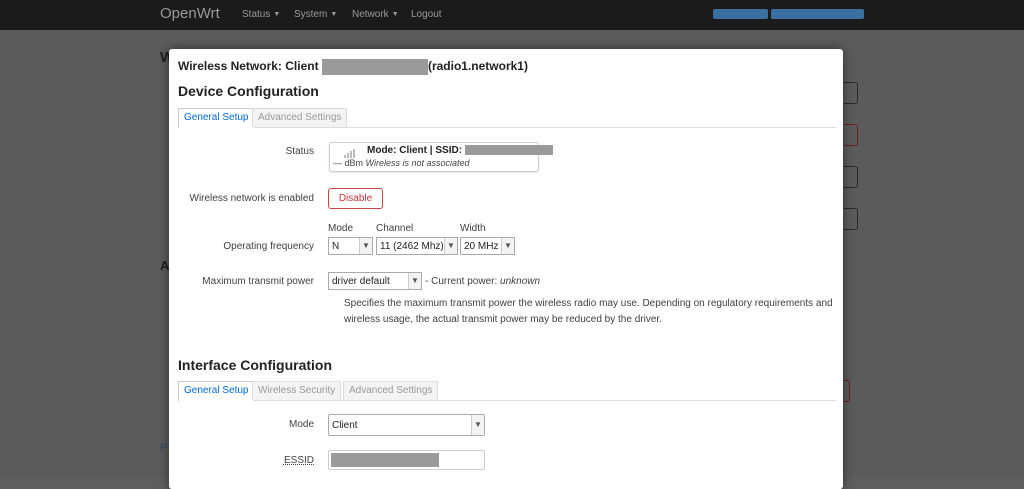  What do you see at coordinates (268, 246) in the screenshot?
I see `frequency-label: Operating frequency` at bounding box center [268, 246].